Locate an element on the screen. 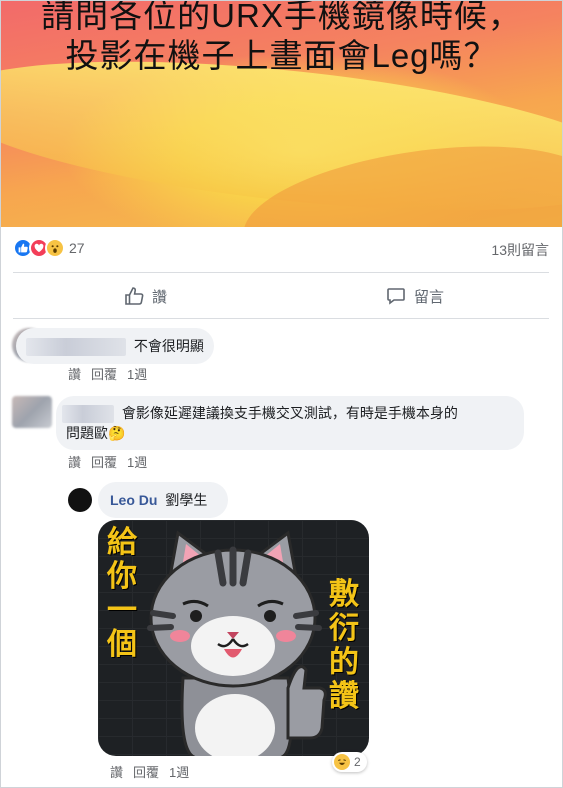 This screenshot has height=788, width=563. comments-count-link: 13則留言 is located at coordinates (520, 250).